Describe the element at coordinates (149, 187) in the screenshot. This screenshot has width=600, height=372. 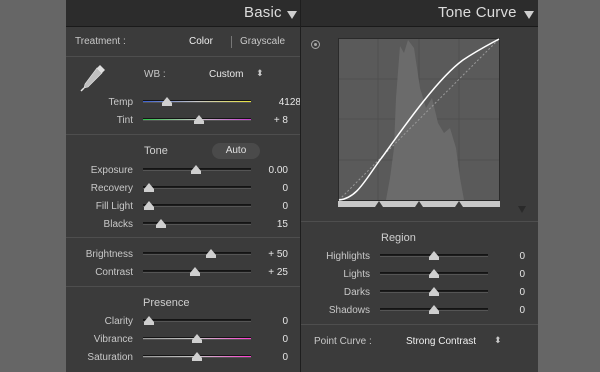
I see `recovery-slider-thumb` at that location.